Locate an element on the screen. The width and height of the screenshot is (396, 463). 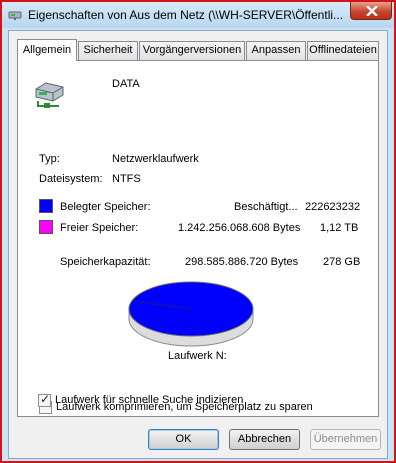
cancel-button: Abbrechen is located at coordinates (264, 439).